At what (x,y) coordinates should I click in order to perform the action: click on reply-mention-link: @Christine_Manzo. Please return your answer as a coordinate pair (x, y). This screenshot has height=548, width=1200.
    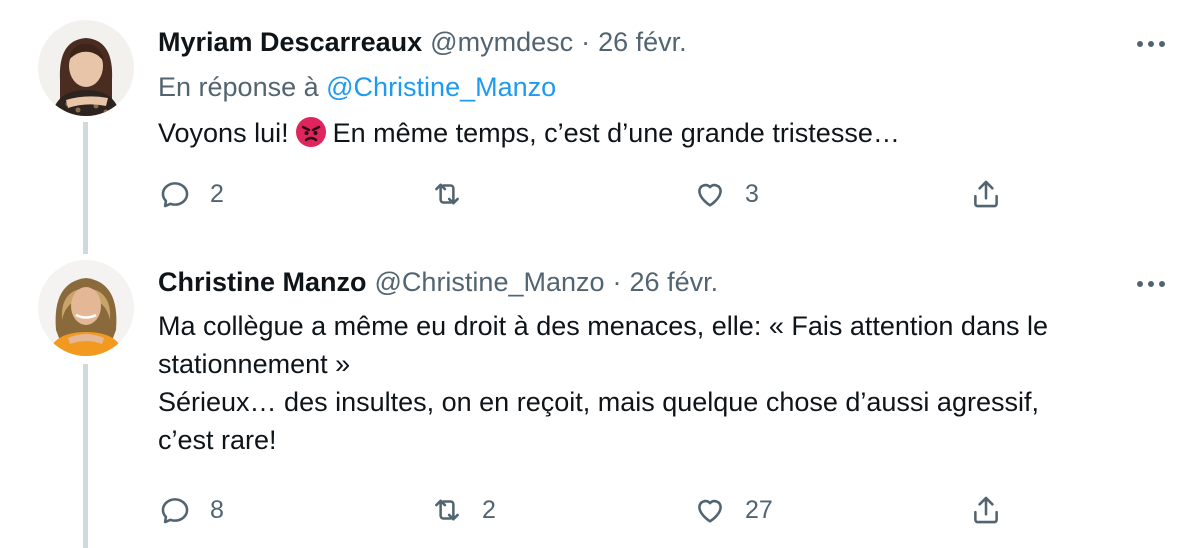
    Looking at the image, I should click on (441, 87).